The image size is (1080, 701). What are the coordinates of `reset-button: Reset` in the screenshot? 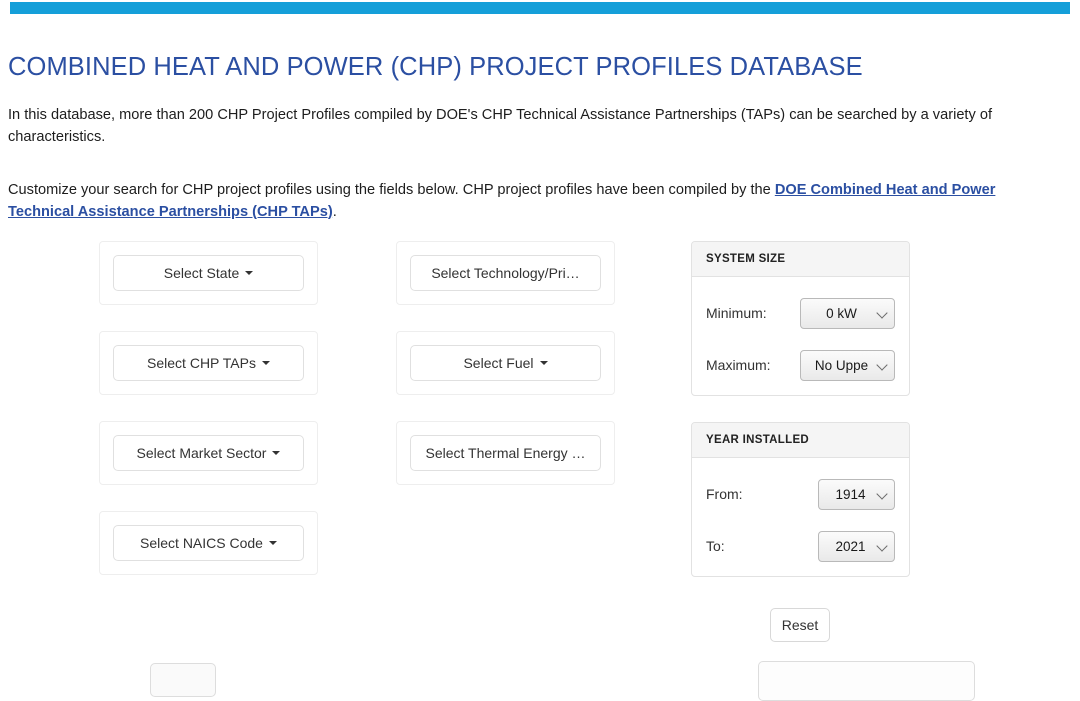 It's located at (800, 625).